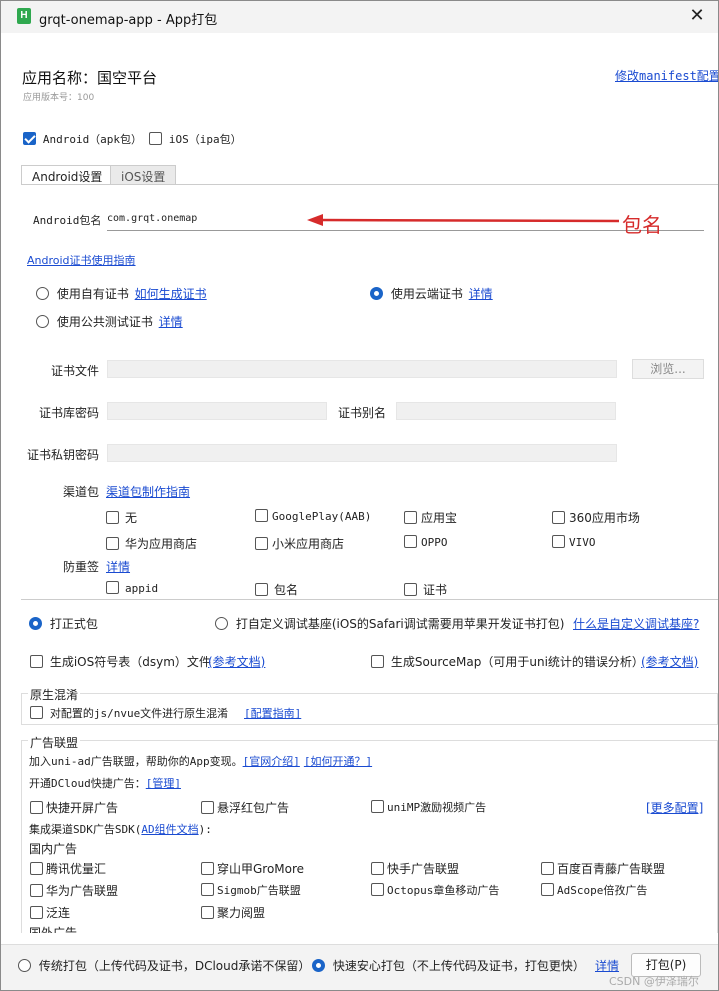 The height and width of the screenshot is (991, 719). I want to click on anti-appid-checkbox: appid, so click(132, 588).